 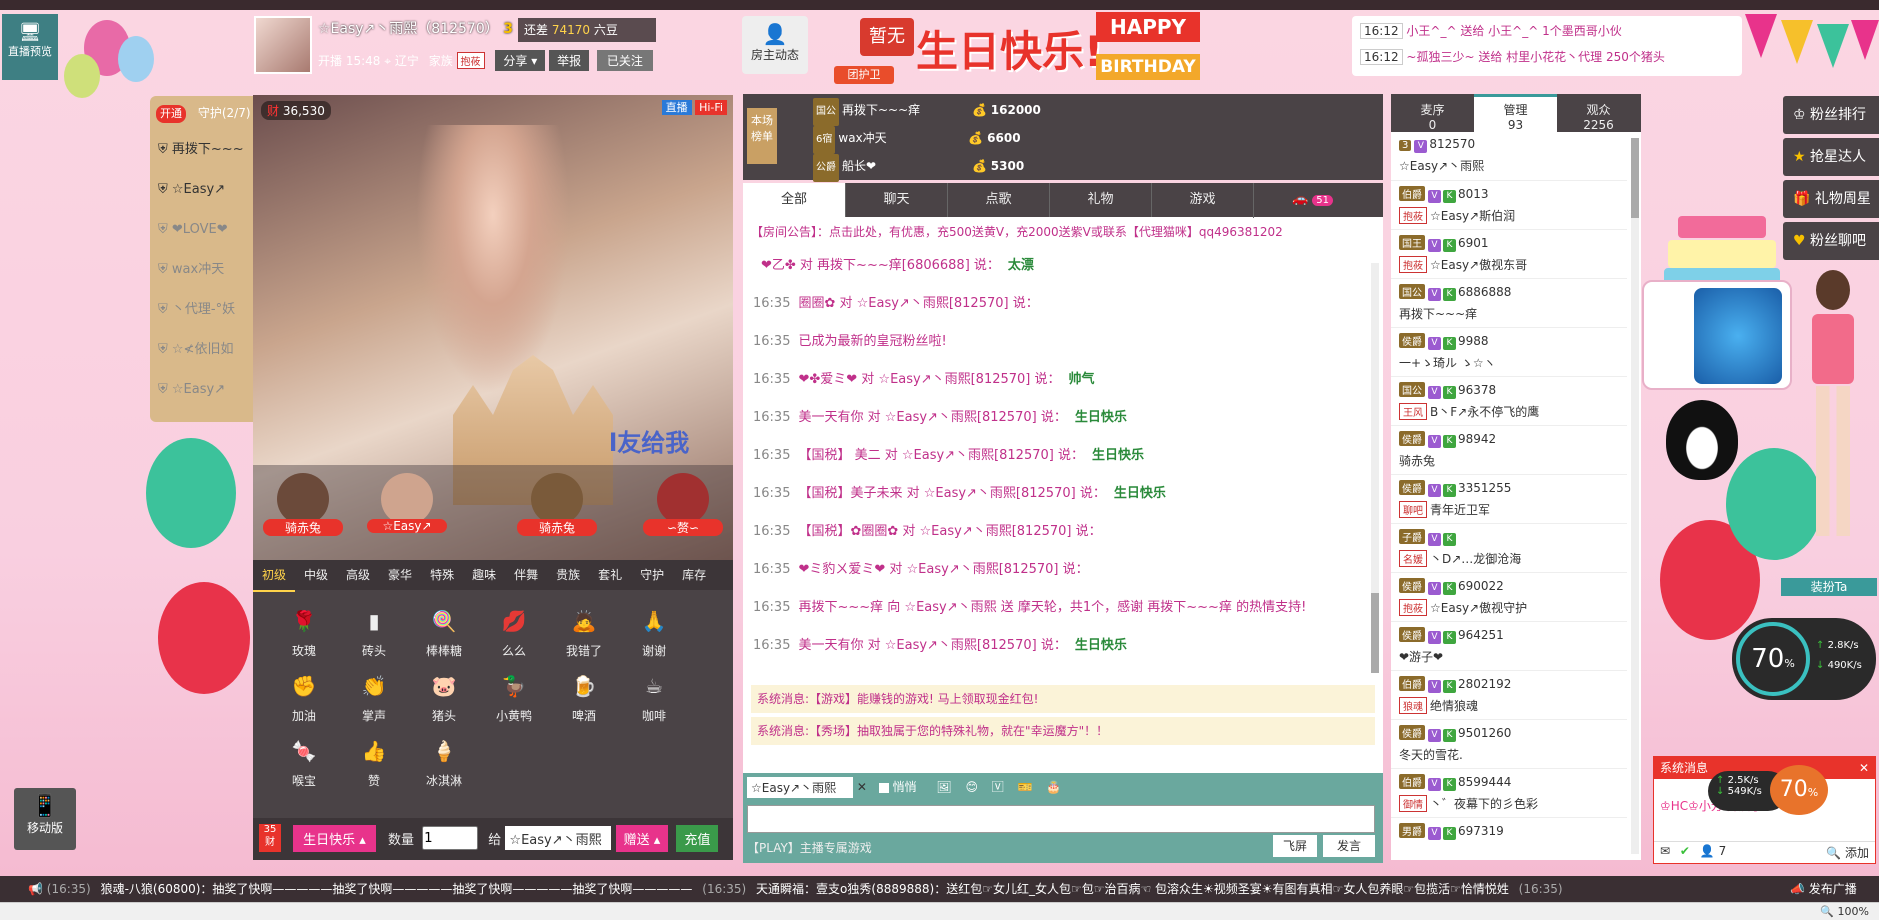 What do you see at coordinates (1831, 115) in the screenshot?
I see `fan-ranking-button: ♔ 粉丝排行` at bounding box center [1831, 115].